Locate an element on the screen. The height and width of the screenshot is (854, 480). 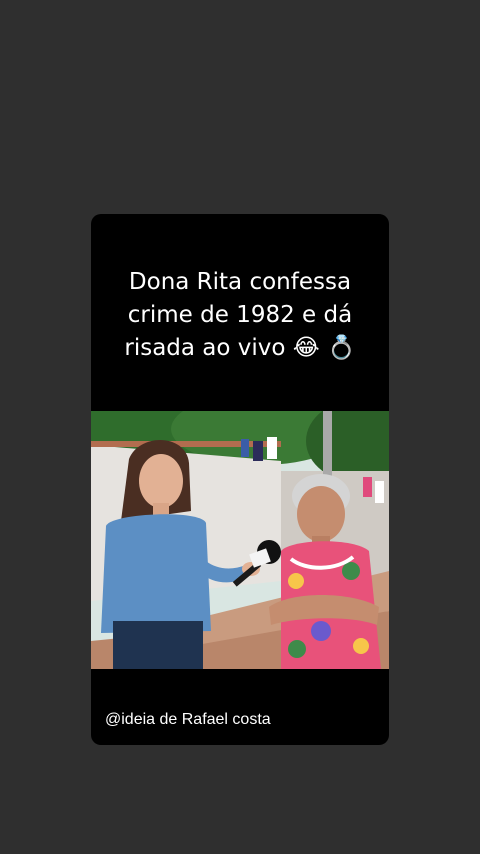
author-credit: @ideia de Rafael costa is located at coordinates (188, 720).